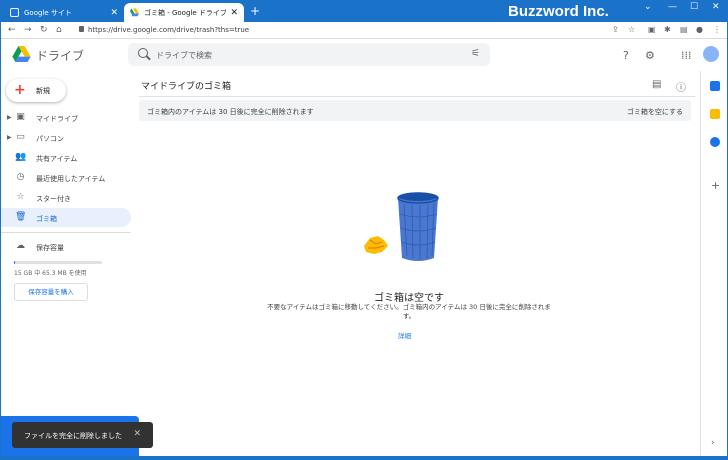  Describe the element at coordinates (615, 29) in the screenshot. I see `share-icon: ⇪` at that location.